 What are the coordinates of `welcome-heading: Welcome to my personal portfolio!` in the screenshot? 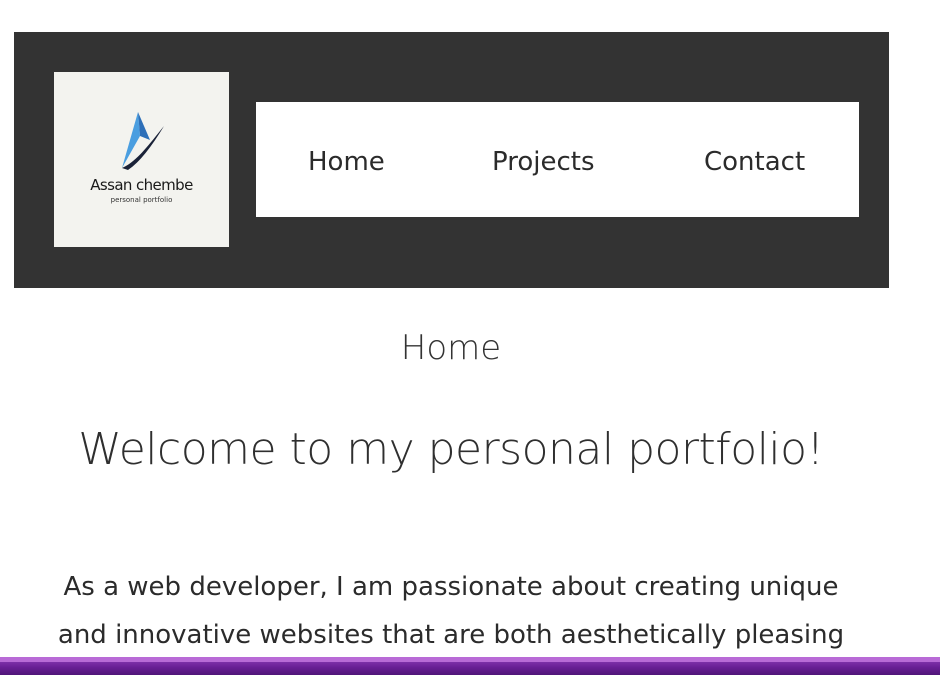 It's located at (451, 449).